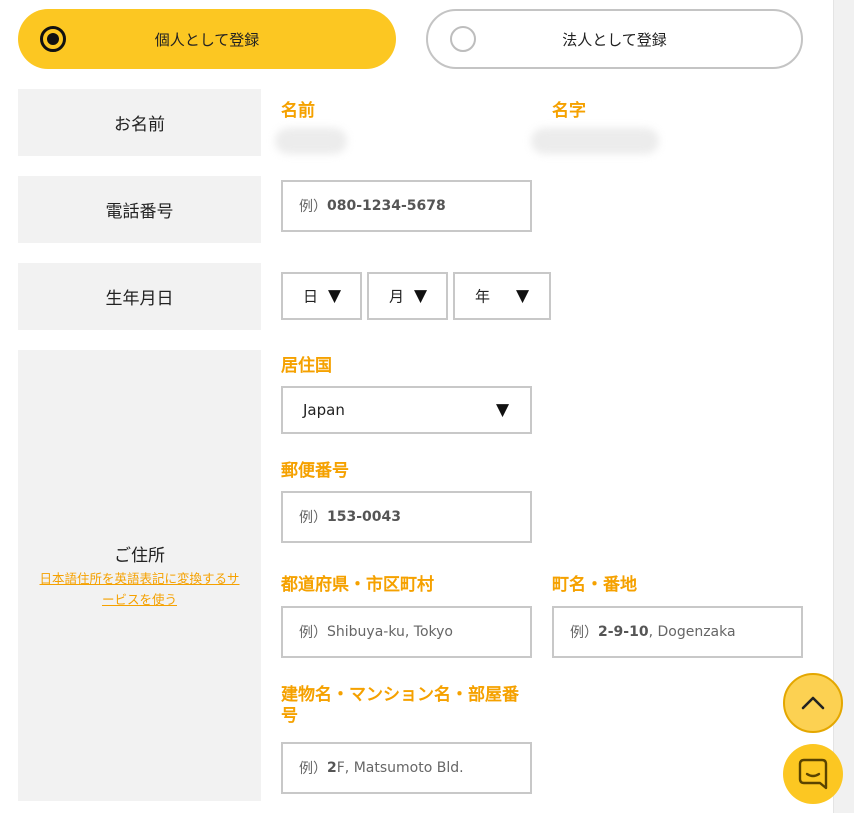 Image resolution: width=854 pixels, height=813 pixels. I want to click on scroll-to-top-button, so click(813, 703).